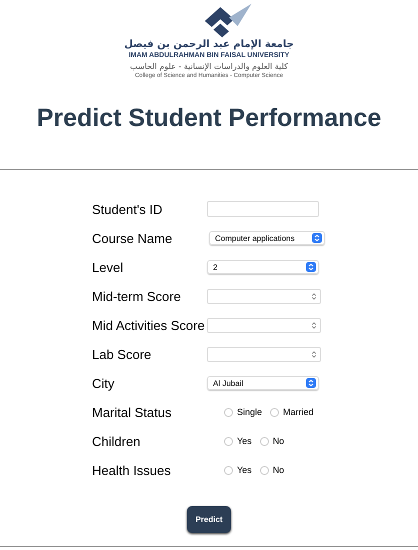  Describe the element at coordinates (209, 45) in the screenshot. I see `university-arabic-name: جامعة الإمام عبد الرحمن بن فيصل` at that location.